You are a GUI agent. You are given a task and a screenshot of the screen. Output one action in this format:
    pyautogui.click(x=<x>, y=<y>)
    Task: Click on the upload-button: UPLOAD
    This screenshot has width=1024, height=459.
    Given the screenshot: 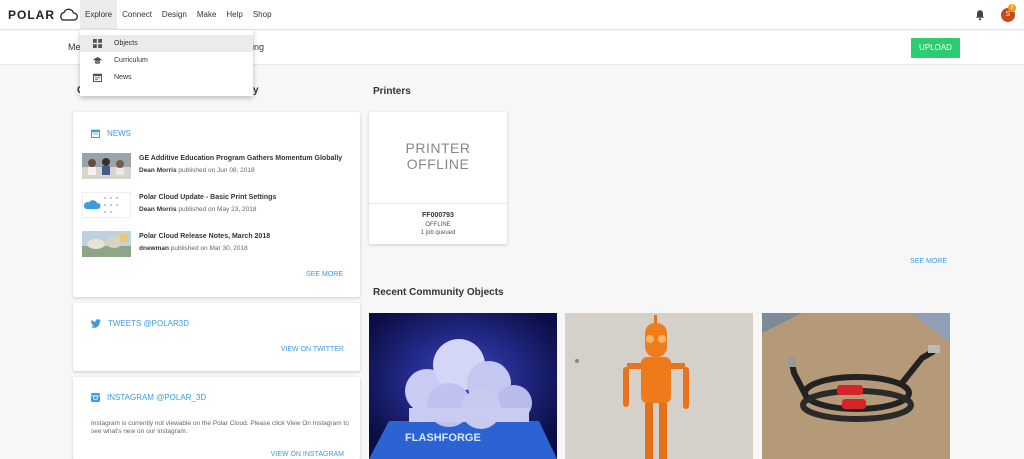 What is the action you would take?
    pyautogui.click(x=935, y=48)
    